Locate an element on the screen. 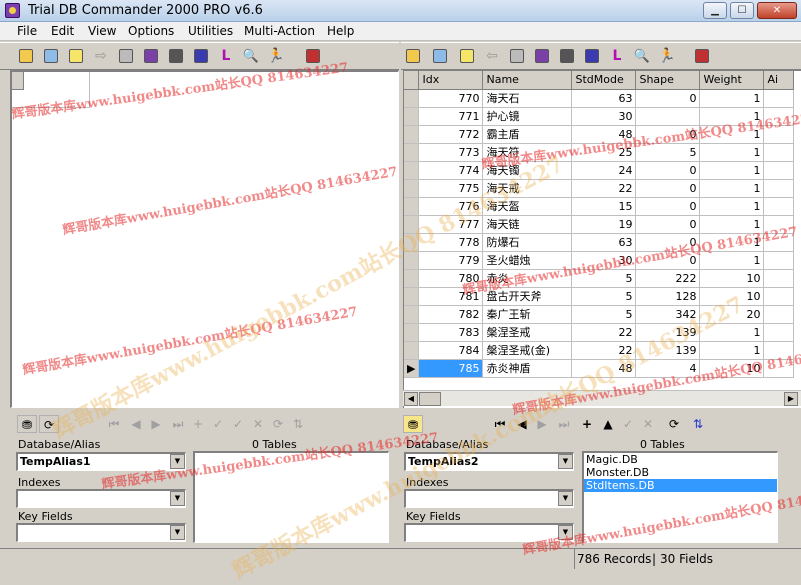  column-header-idx: Idx is located at coordinates (451, 80).